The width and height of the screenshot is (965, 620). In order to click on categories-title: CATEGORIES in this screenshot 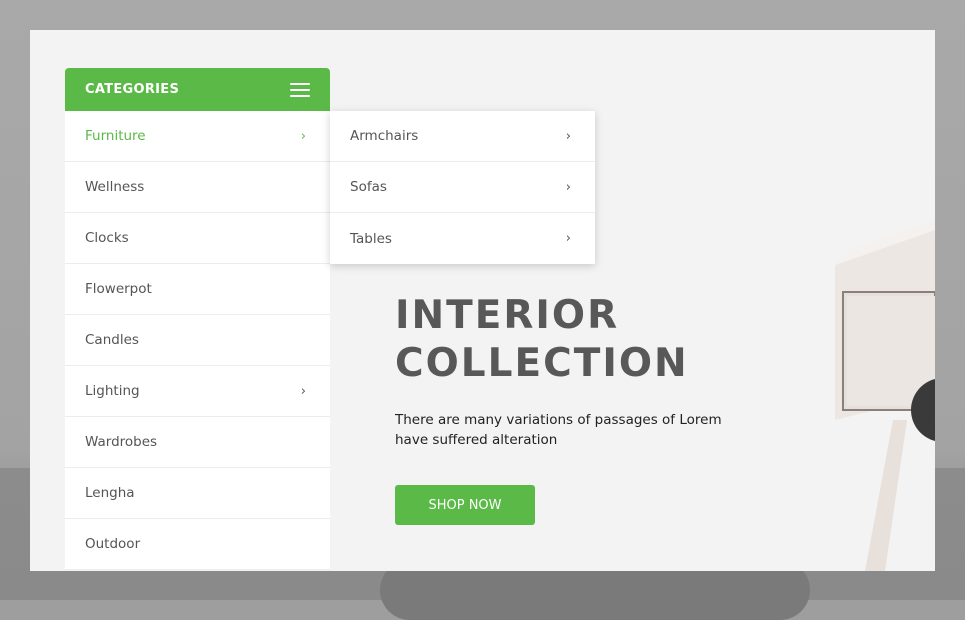, I will do `click(132, 89)`.